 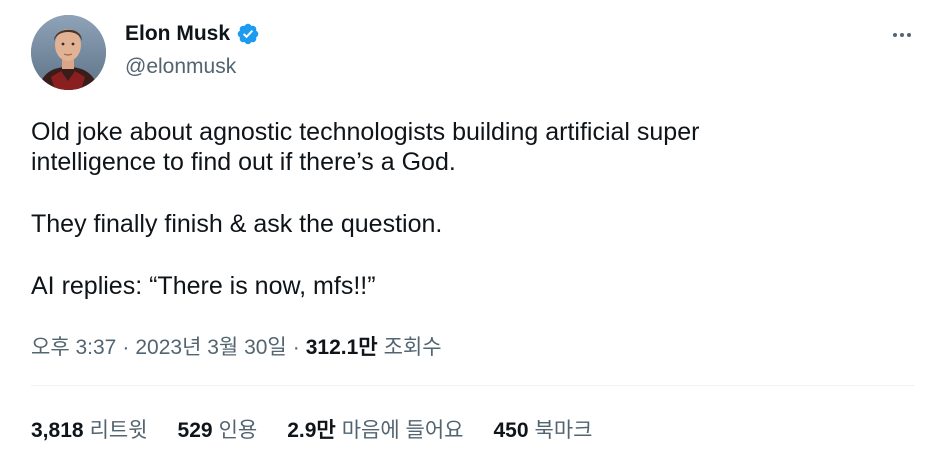 I want to click on divider, so click(x=473, y=385).